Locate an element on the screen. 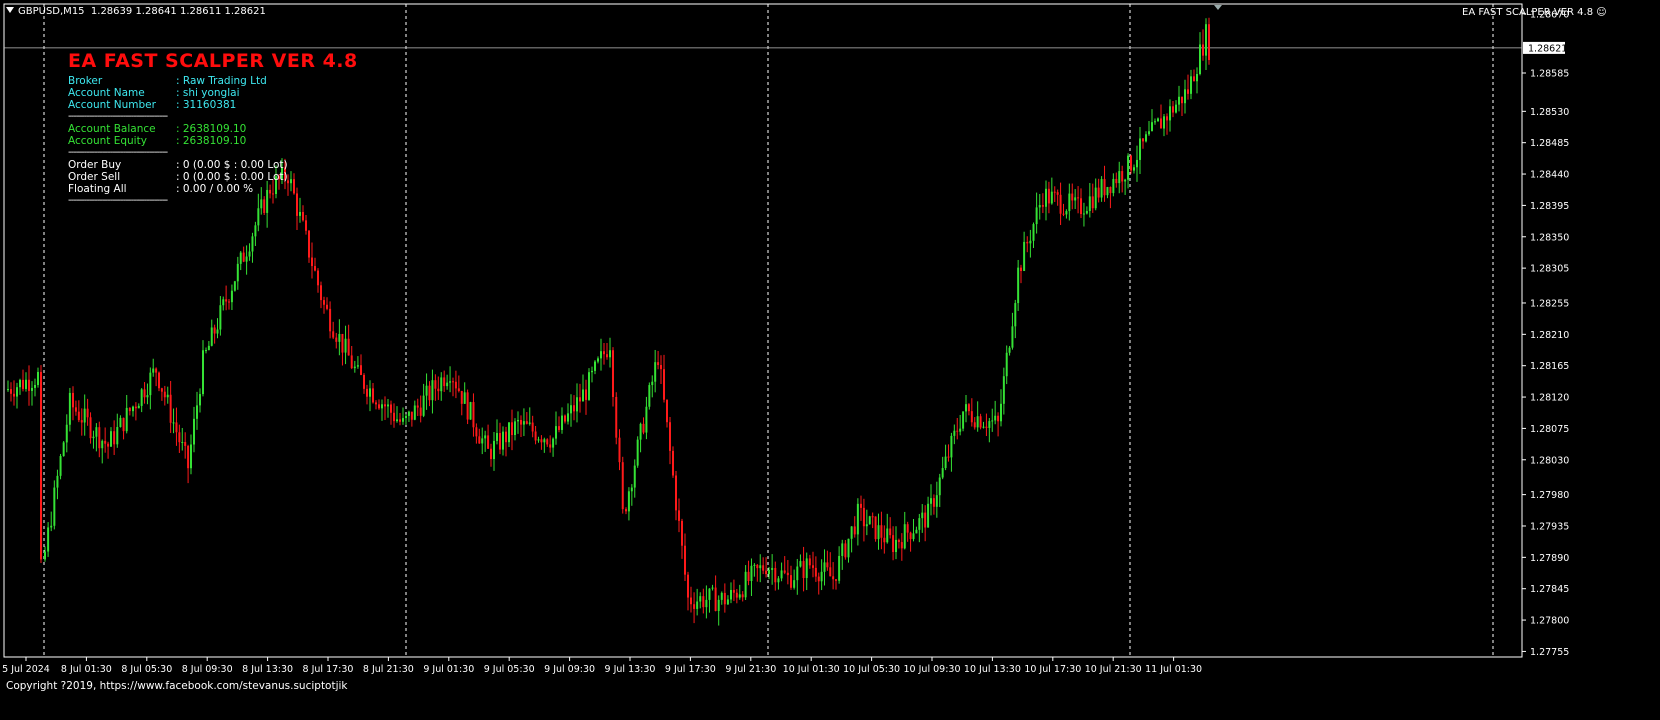 This screenshot has width=1660, height=720. x-tick-label: 10 Jul 05:30 is located at coordinates (871, 669).